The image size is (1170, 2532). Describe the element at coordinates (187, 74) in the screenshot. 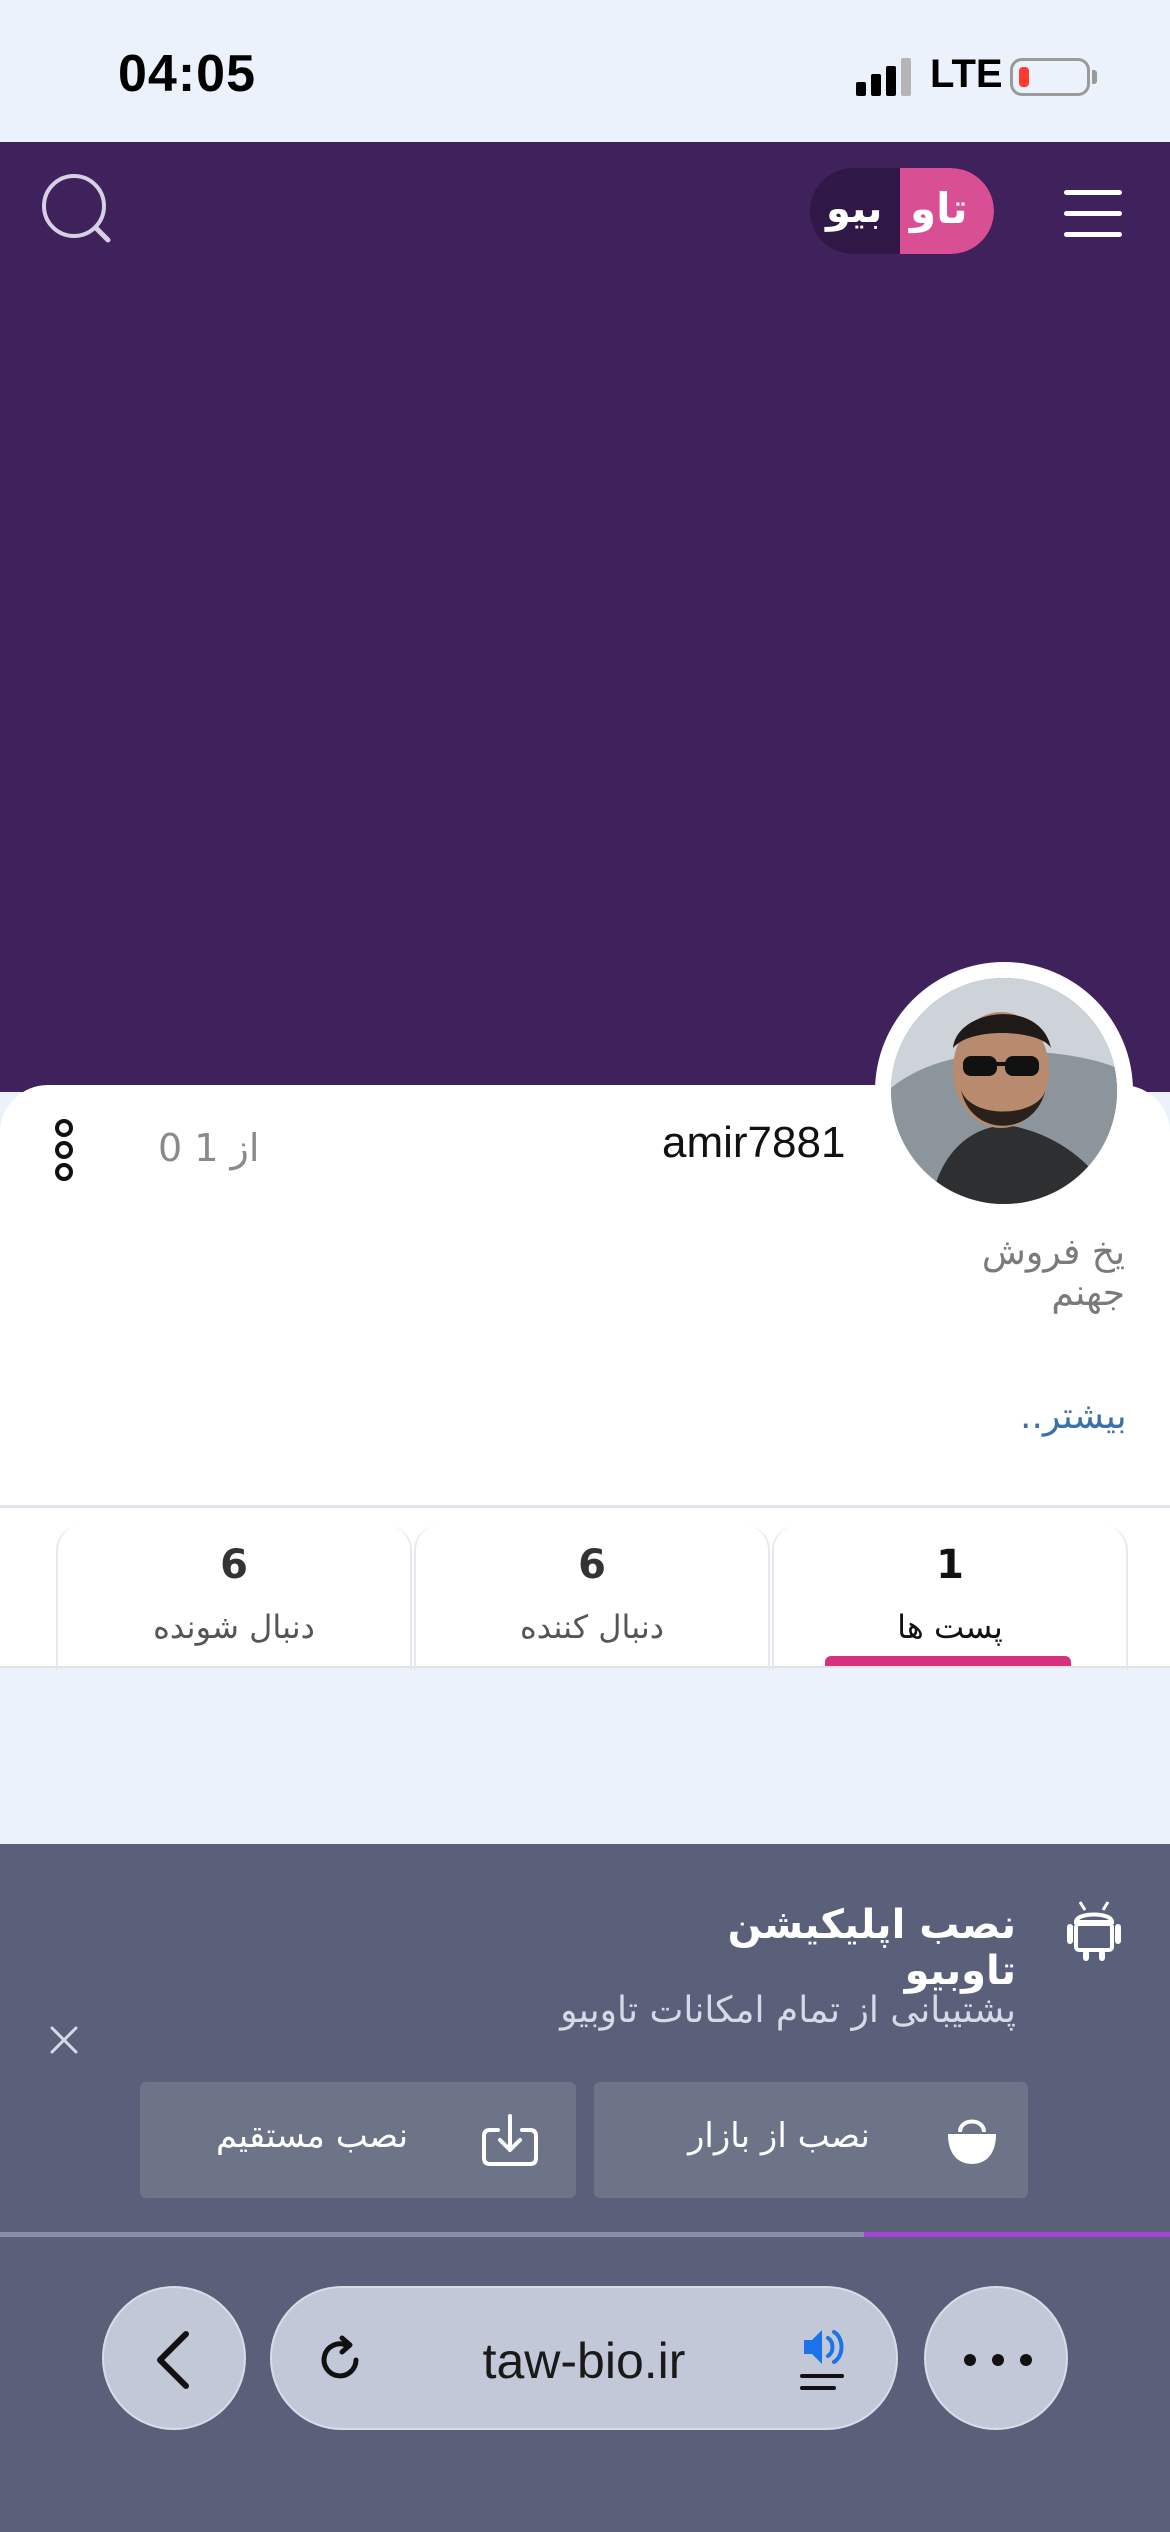

I see `status-time: 04:05` at that location.